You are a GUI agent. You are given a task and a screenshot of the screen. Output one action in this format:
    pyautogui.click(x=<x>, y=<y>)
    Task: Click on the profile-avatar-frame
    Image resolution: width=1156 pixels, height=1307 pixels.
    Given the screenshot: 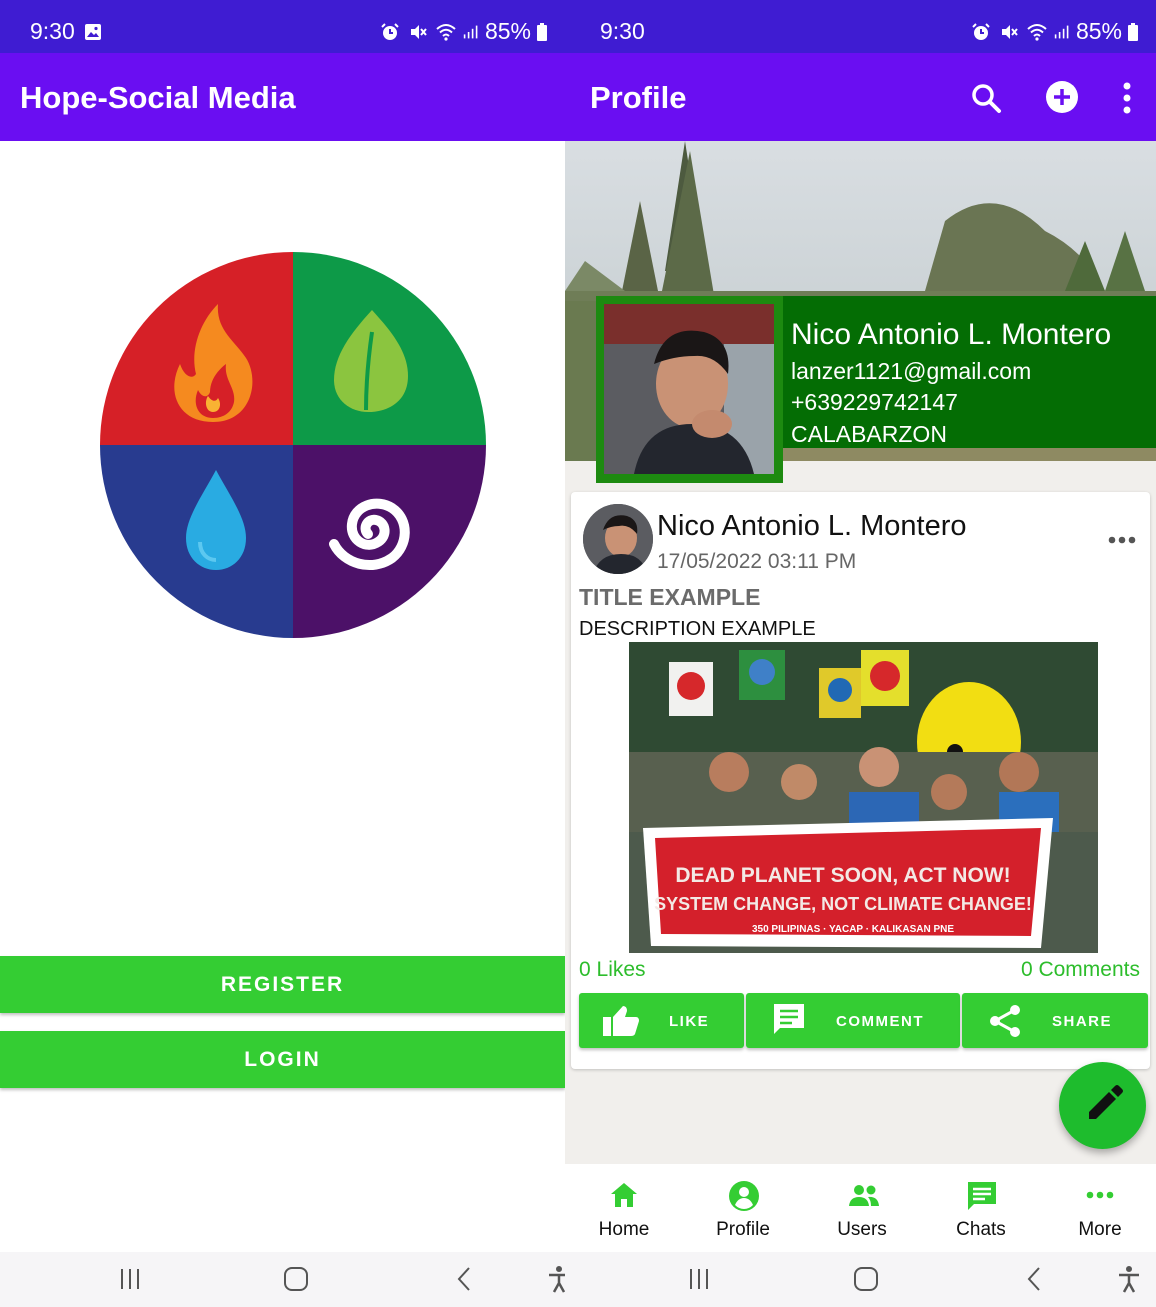 What is the action you would take?
    pyautogui.click(x=689, y=389)
    